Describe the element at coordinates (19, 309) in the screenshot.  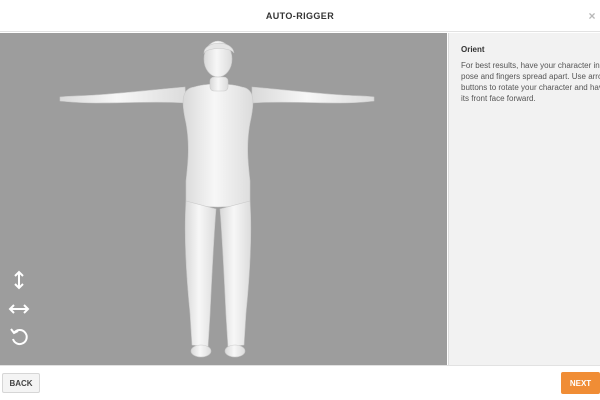
I see `horizontal-move-icon` at that location.